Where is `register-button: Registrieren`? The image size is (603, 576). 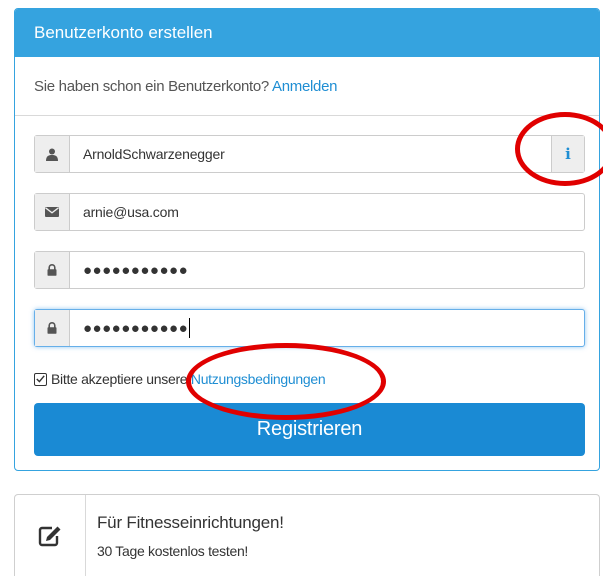 register-button: Registrieren is located at coordinates (309, 429).